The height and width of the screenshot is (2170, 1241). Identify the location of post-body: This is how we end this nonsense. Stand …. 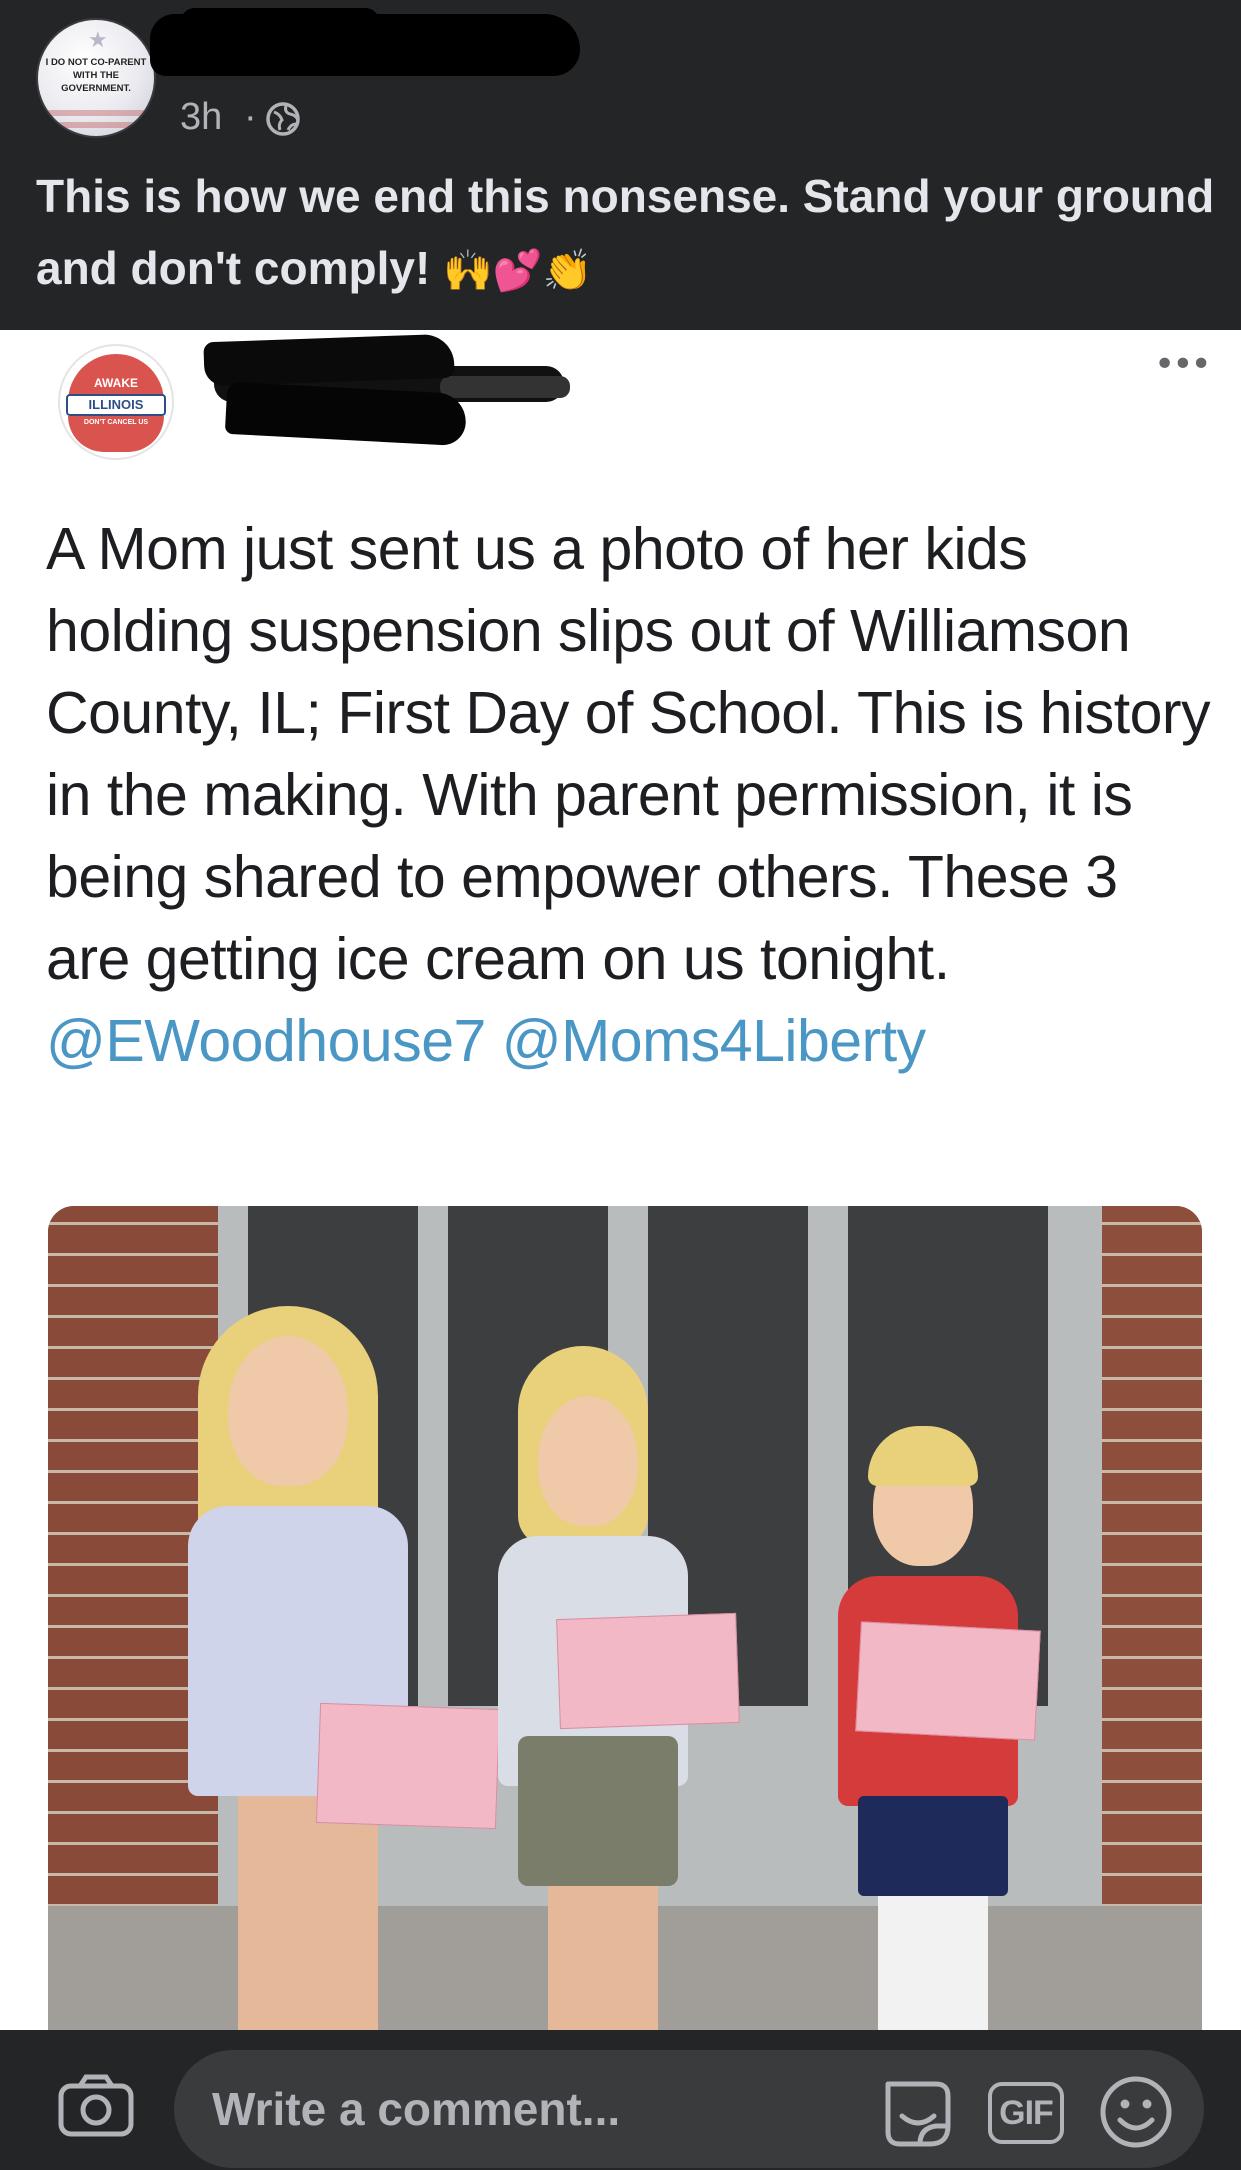
(626, 233).